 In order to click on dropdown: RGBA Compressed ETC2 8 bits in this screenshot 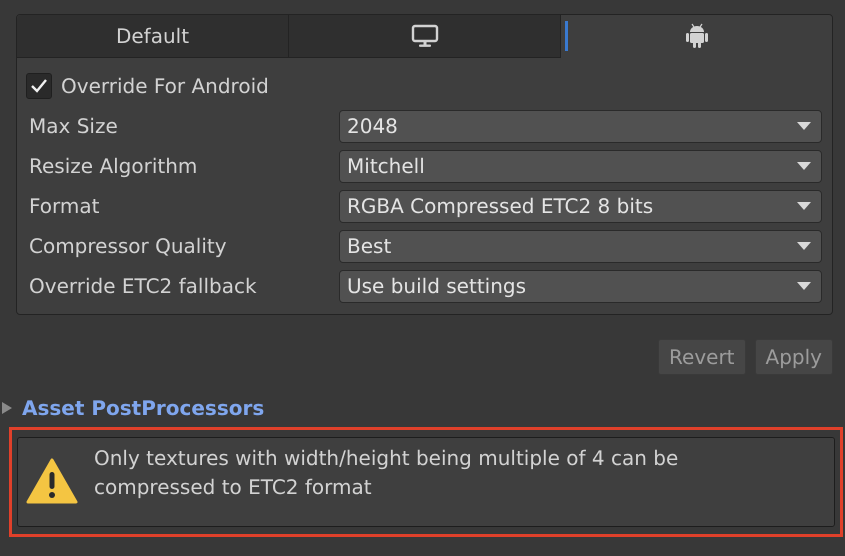, I will do `click(580, 206)`.